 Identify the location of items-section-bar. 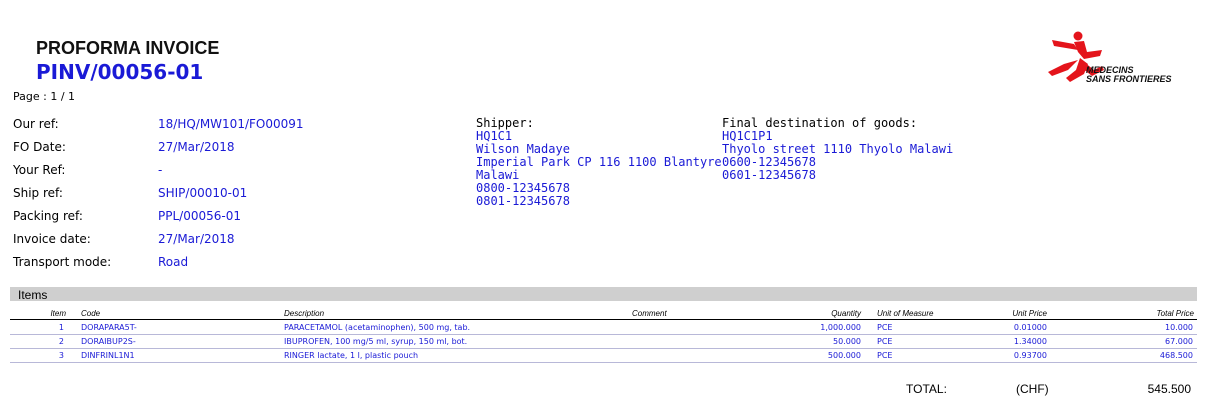
(603, 294).